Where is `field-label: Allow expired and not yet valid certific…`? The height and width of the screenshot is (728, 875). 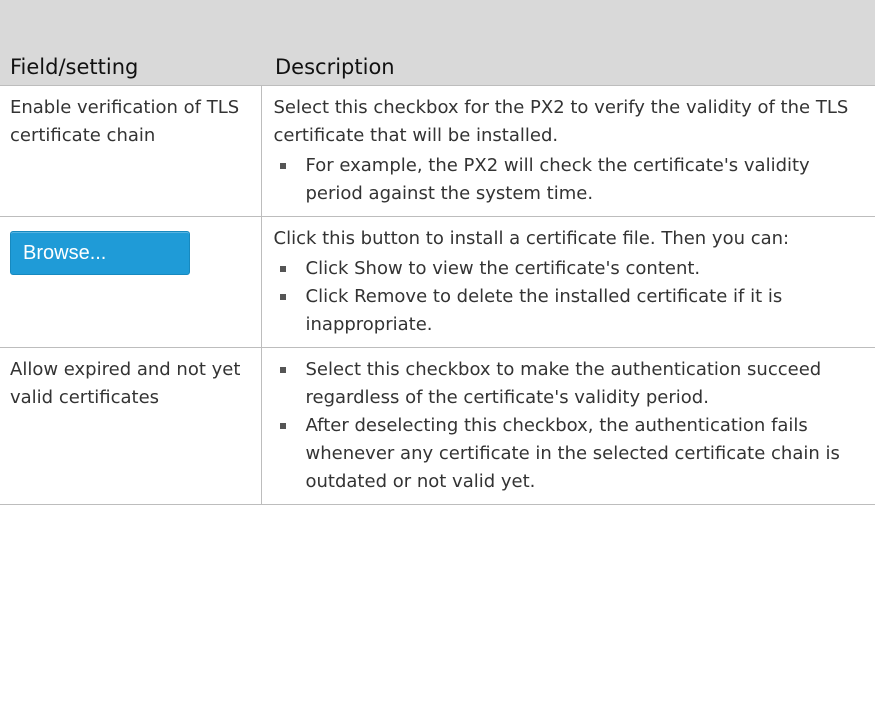
field-label: Allow expired and not yet valid certific… is located at coordinates (125, 383).